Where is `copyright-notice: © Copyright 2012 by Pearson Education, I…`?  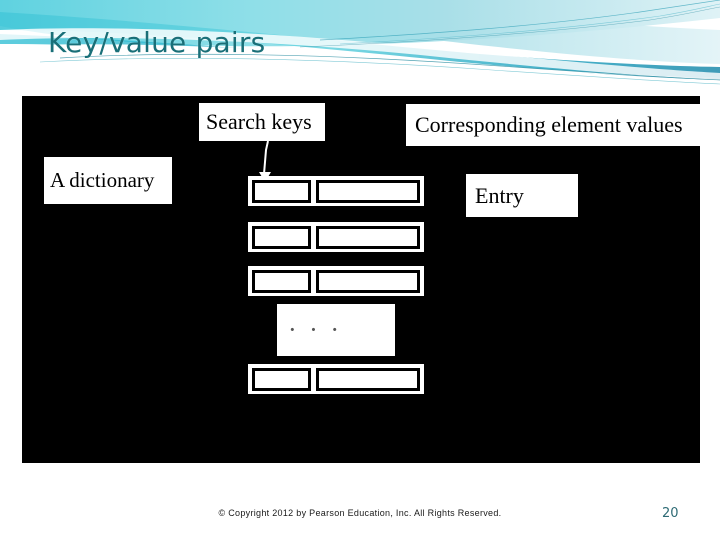
copyright-notice: © Copyright 2012 by Pearson Education, I… is located at coordinates (360, 513).